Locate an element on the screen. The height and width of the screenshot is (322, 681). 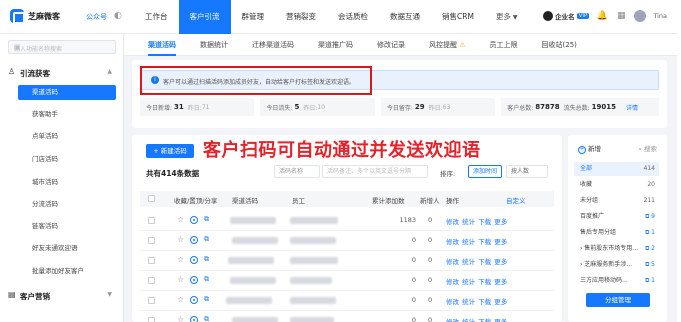
sidebar-item-order-code: 点单活码 is located at coordinates (62, 136).